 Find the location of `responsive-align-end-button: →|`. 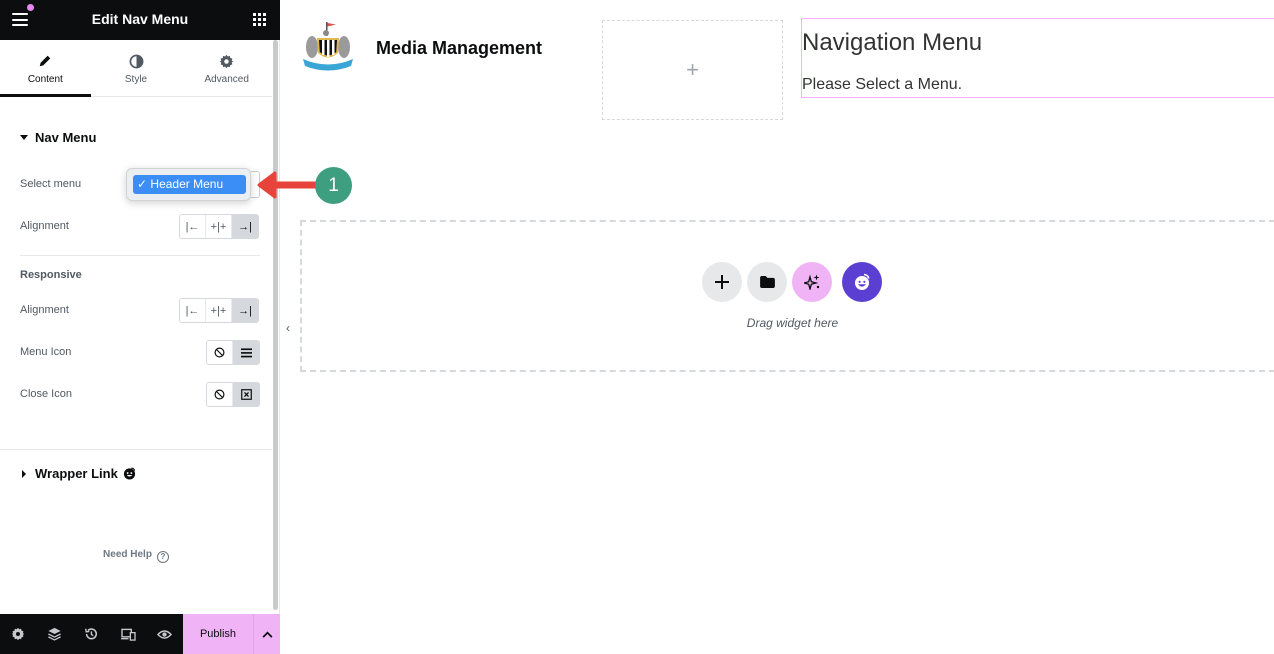

responsive-align-end-button: →| is located at coordinates (245, 310).